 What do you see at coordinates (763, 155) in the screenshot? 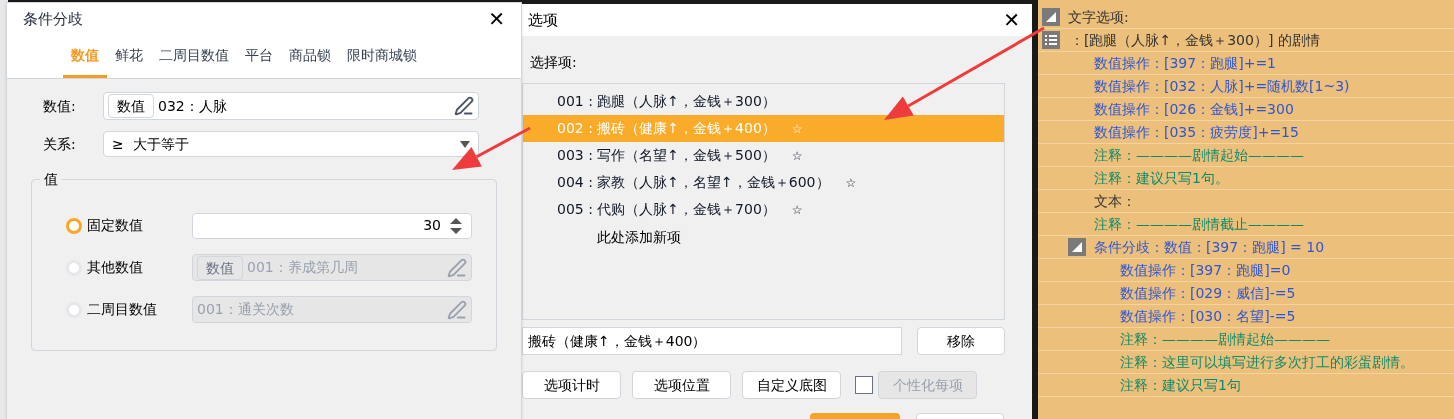
I see `option-item: 003 : 写作（名望↑，金钱＋500） ☆` at bounding box center [763, 155].